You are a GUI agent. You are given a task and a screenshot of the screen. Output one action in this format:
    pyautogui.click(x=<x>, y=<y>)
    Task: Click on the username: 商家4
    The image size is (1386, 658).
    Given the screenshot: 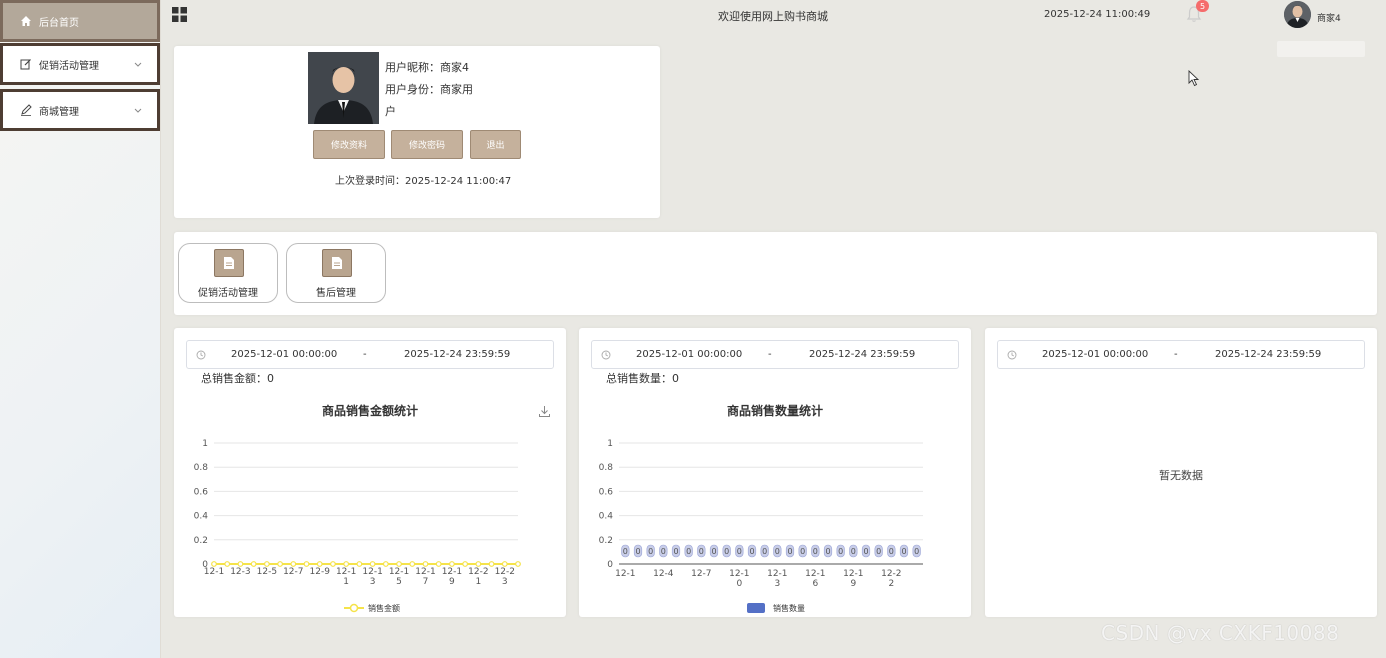 What is the action you would take?
    pyautogui.click(x=1329, y=17)
    